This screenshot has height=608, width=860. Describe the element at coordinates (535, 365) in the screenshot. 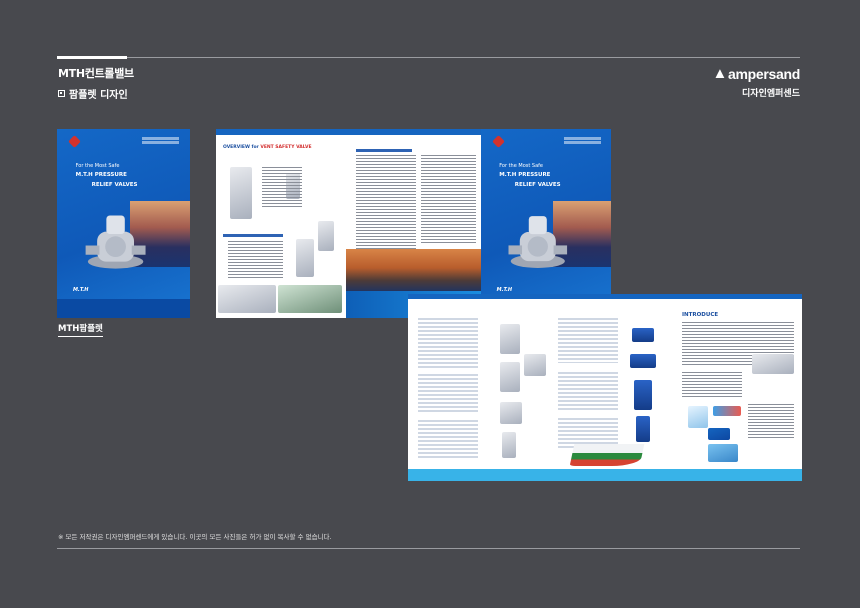

I see `valve-image-e` at that location.